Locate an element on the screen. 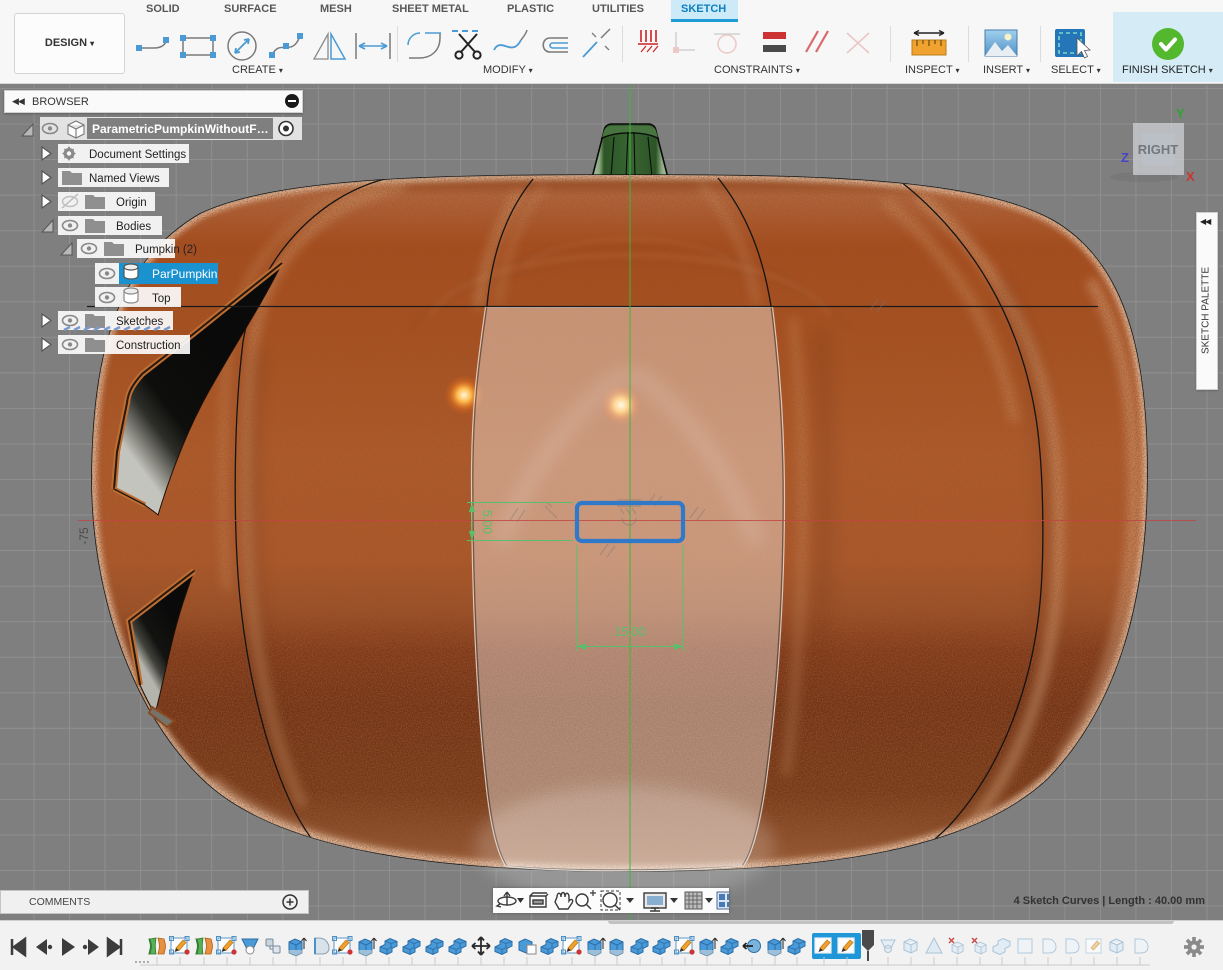 The height and width of the screenshot is (970, 1223). svg-text: Named Views is located at coordinates (124, 179).